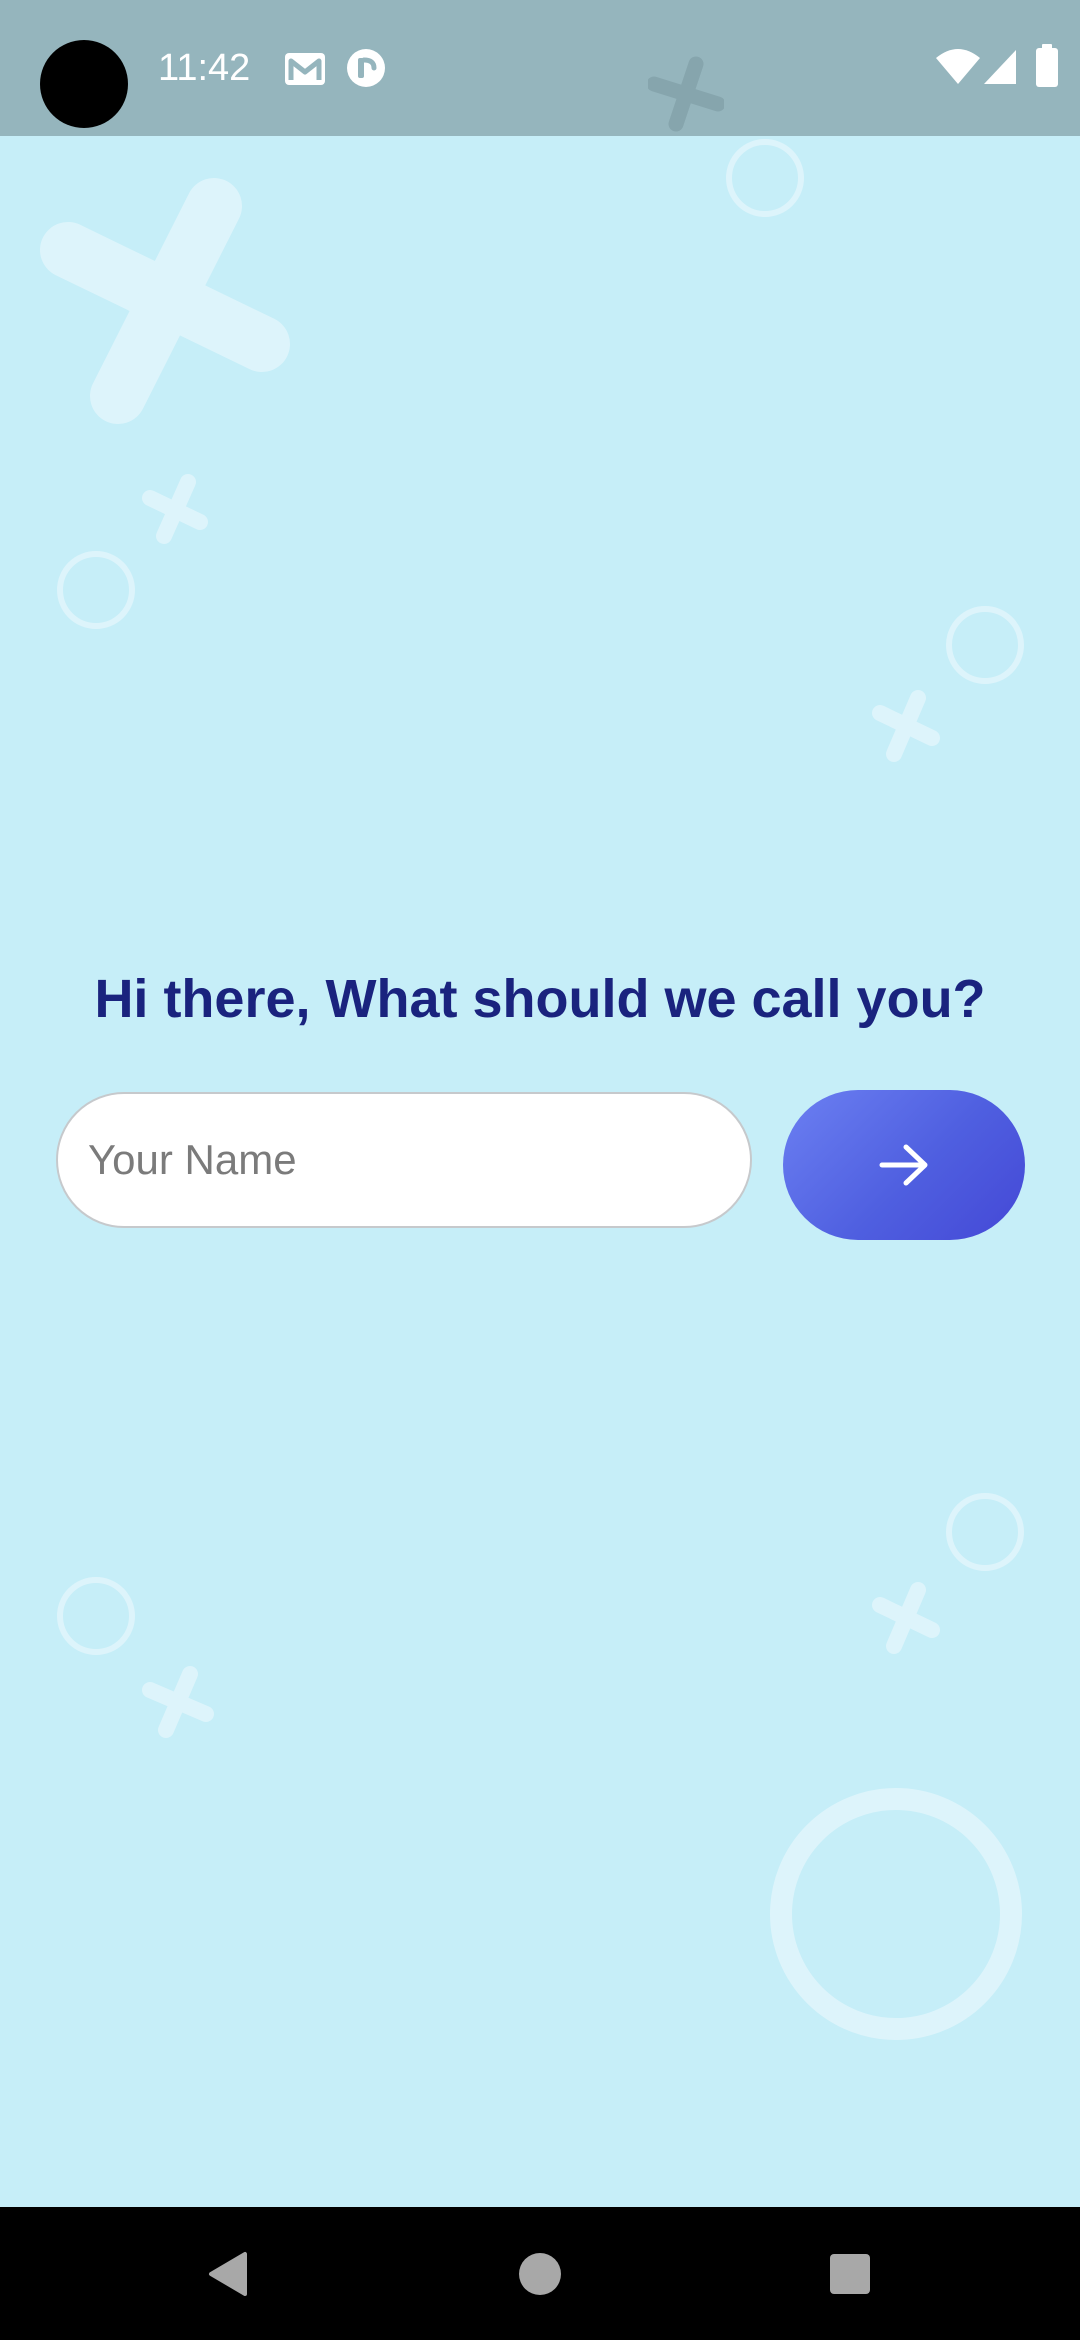  I want to click on large-cross-decoration, so click(165, 297).